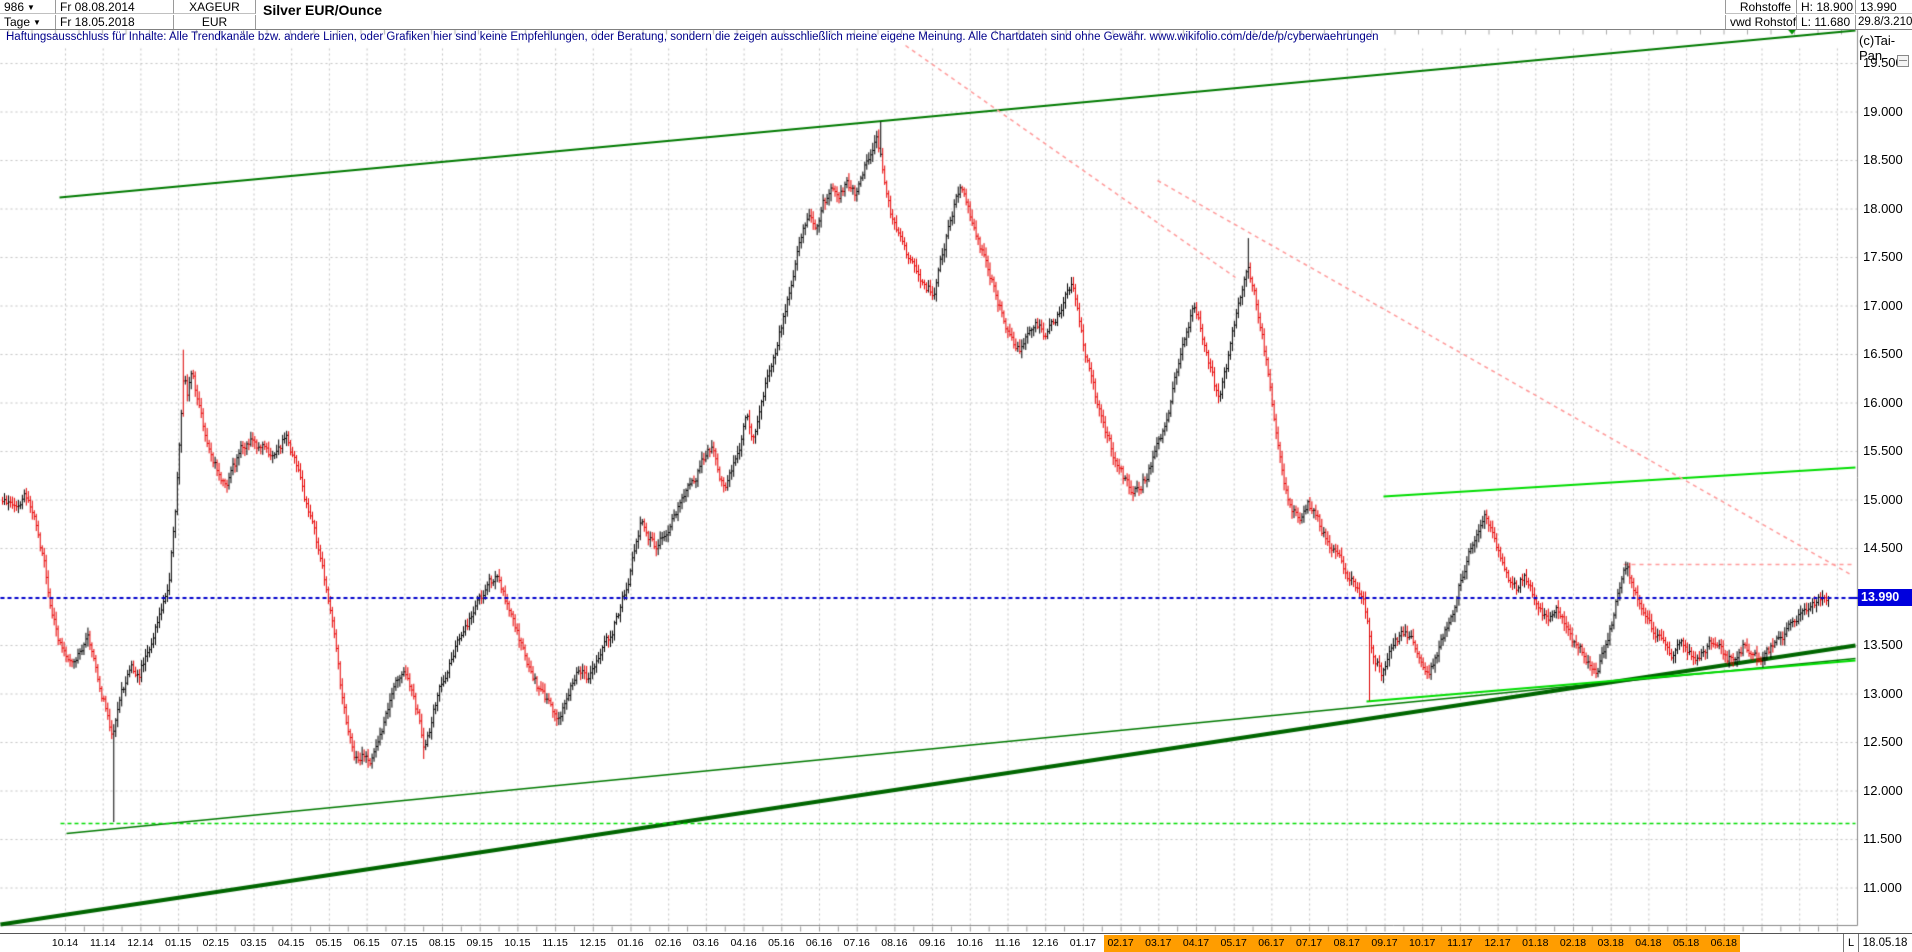  What do you see at coordinates (1610, 943) in the screenshot?
I see `date-axis-label: 03.18` at bounding box center [1610, 943].